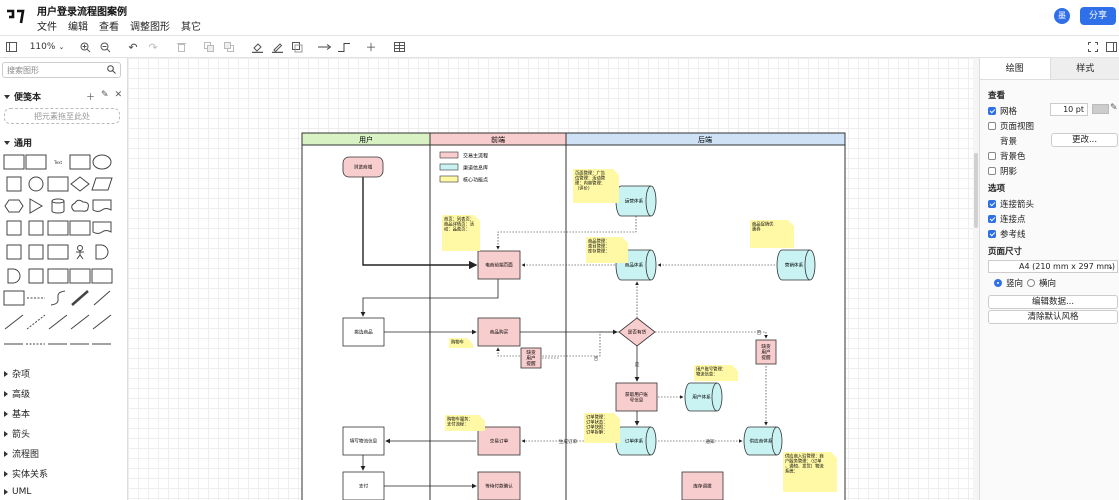  Describe the element at coordinates (209, 47) in the screenshot. I see `to-front-icon` at that location.